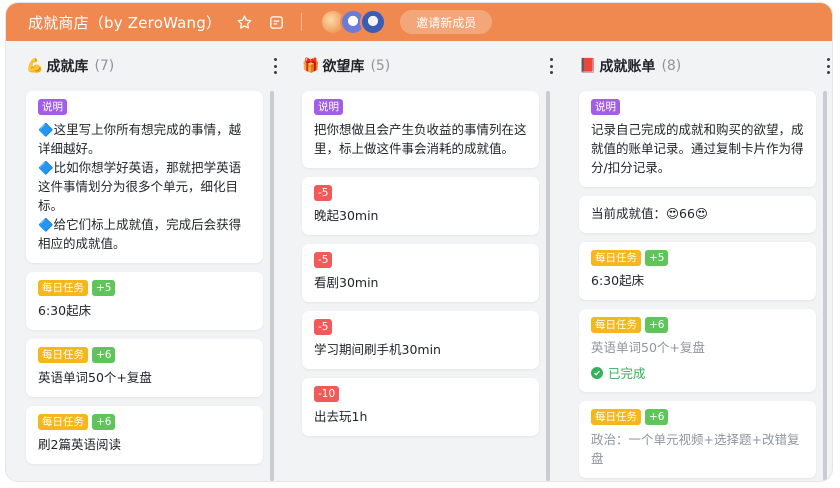 The image size is (840, 488). I want to click on column-title: 成就账单, so click(627, 67).